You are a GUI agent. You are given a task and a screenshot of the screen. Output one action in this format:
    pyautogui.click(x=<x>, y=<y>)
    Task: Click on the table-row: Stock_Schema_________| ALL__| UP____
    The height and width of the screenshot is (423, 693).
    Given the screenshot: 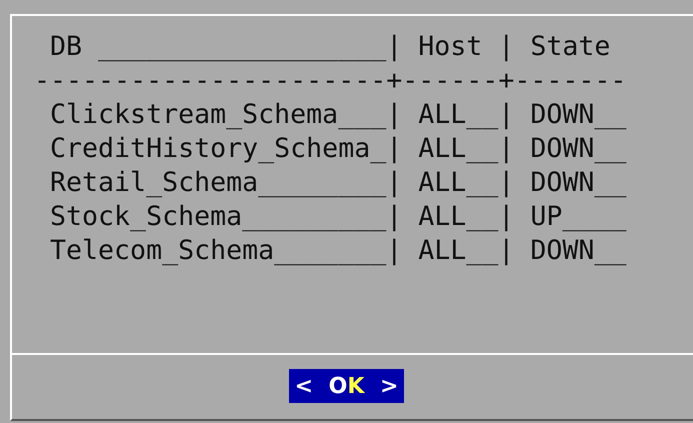 What is the action you would take?
    pyautogui.click(x=338, y=217)
    